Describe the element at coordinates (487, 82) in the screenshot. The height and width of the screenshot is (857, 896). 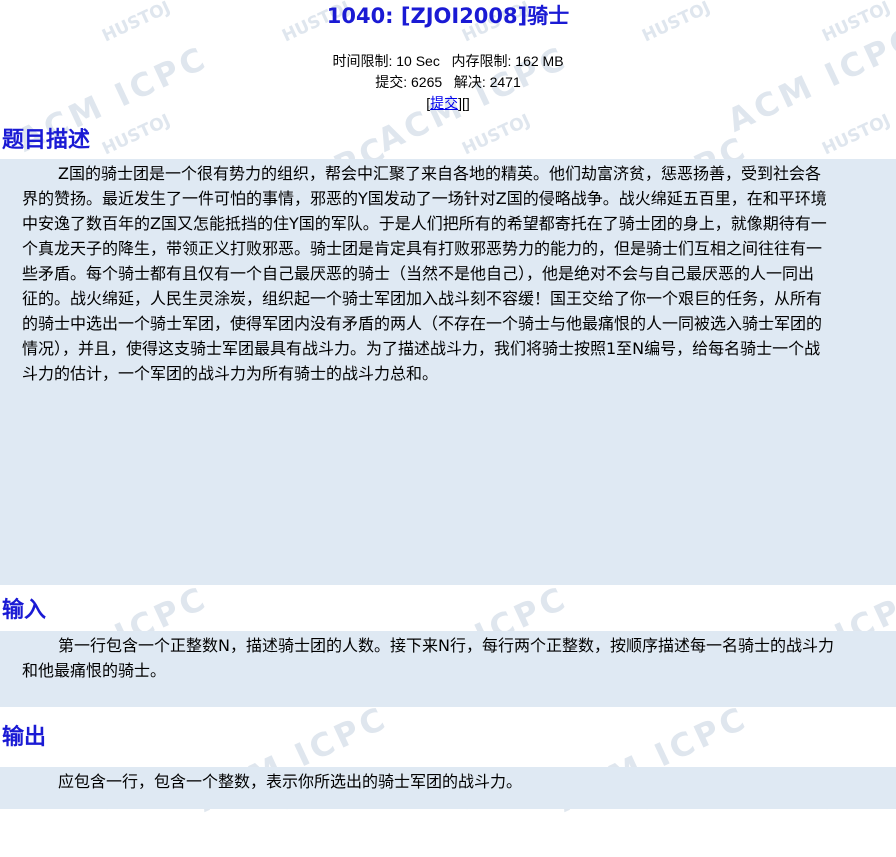
I see `solved-count: 解决: 2471` at that location.